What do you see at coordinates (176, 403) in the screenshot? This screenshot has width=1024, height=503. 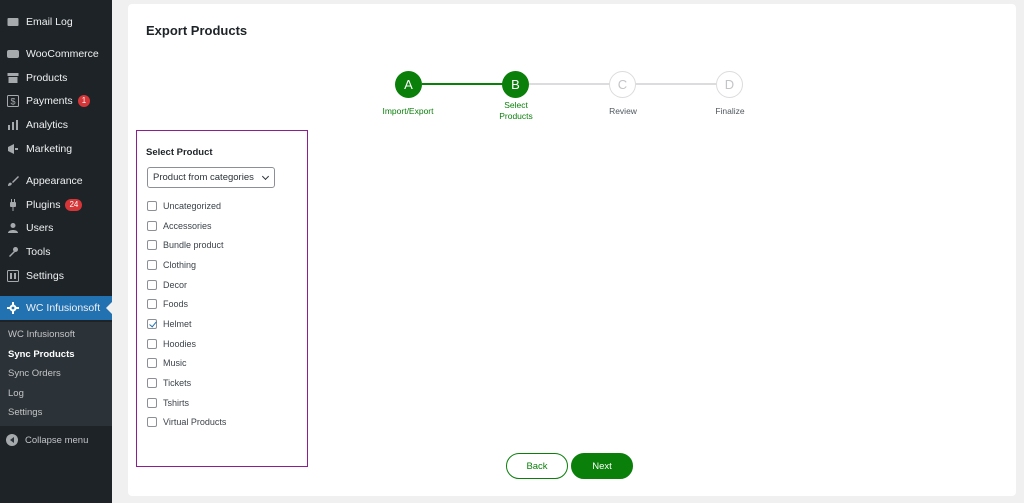 I see `category-label: Tshirts` at bounding box center [176, 403].